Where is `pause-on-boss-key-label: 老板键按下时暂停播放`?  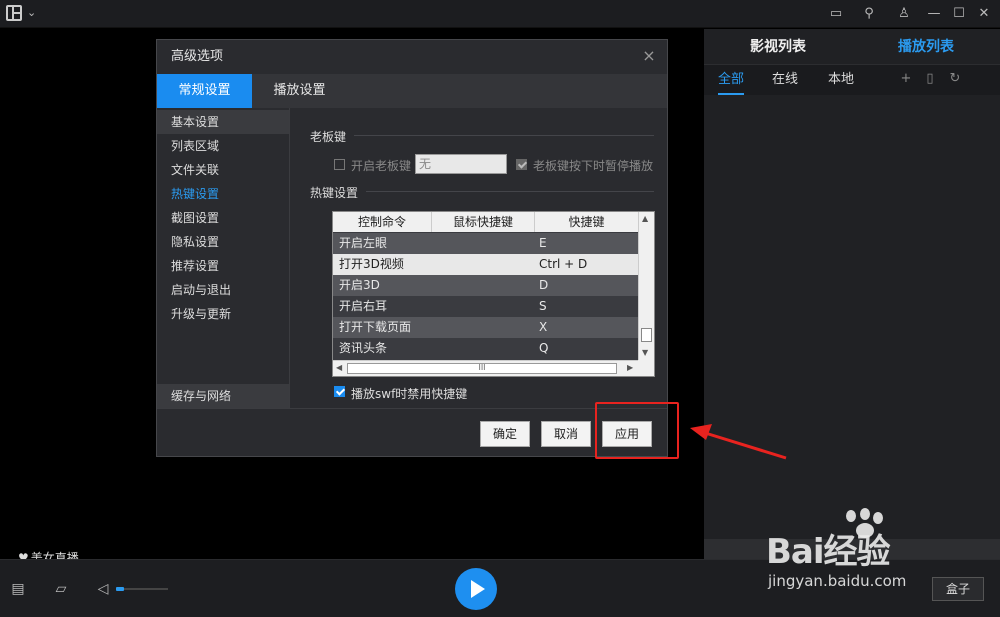
pause-on-boss-key-label: 老板键按下时暂停播放 is located at coordinates (593, 166).